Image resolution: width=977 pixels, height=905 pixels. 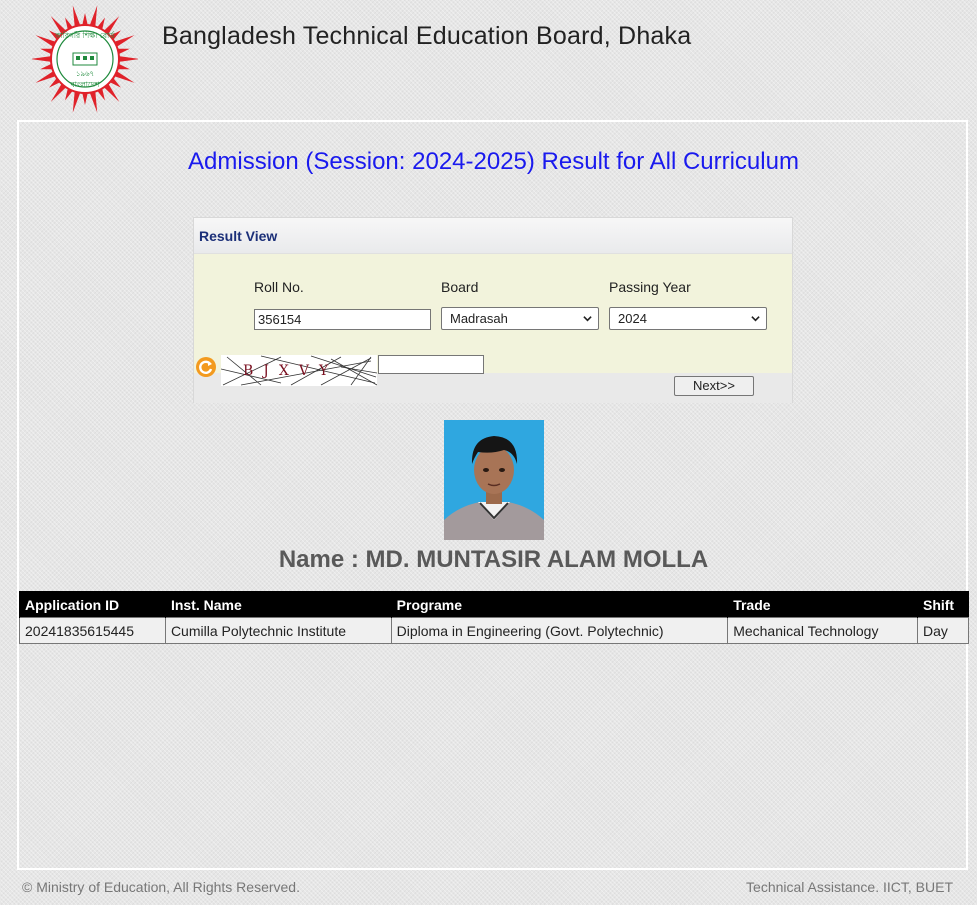 I want to click on col-shift: Shift, so click(x=942, y=604).